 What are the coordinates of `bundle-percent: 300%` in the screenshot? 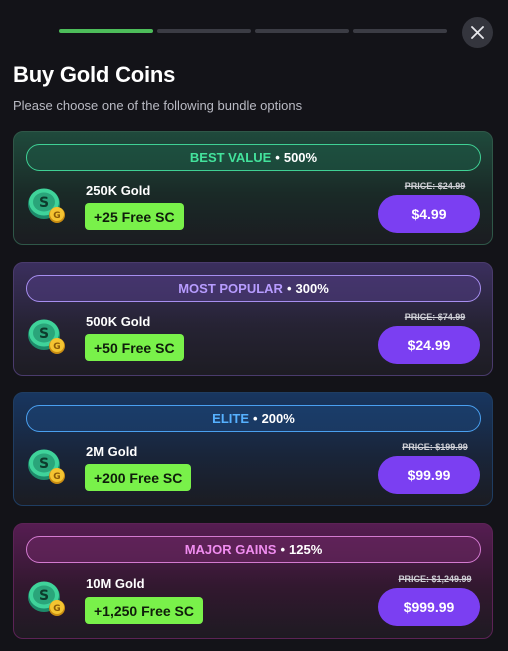 It's located at (312, 288).